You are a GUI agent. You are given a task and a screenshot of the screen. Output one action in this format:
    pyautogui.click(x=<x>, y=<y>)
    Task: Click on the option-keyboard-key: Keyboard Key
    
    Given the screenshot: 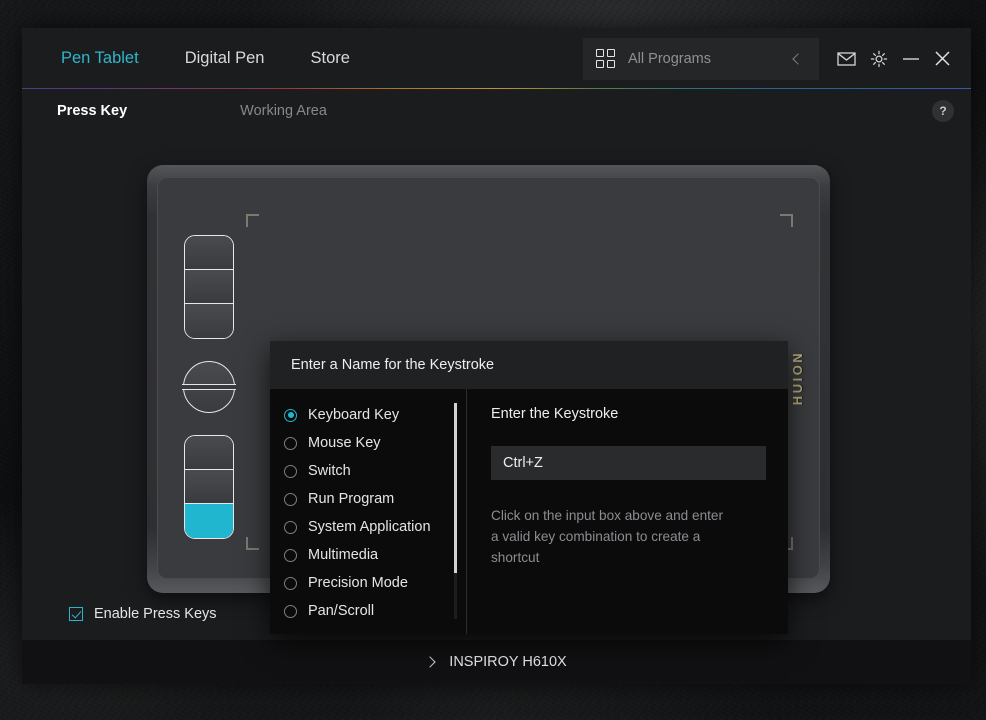 What is the action you would take?
    pyautogui.click(x=375, y=415)
    